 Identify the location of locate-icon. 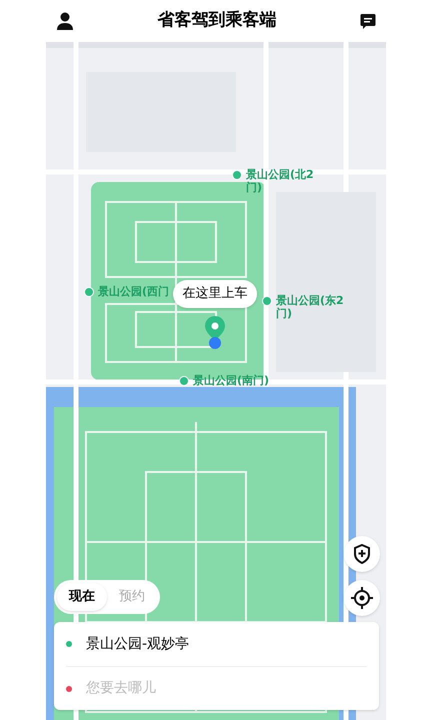
(362, 598).